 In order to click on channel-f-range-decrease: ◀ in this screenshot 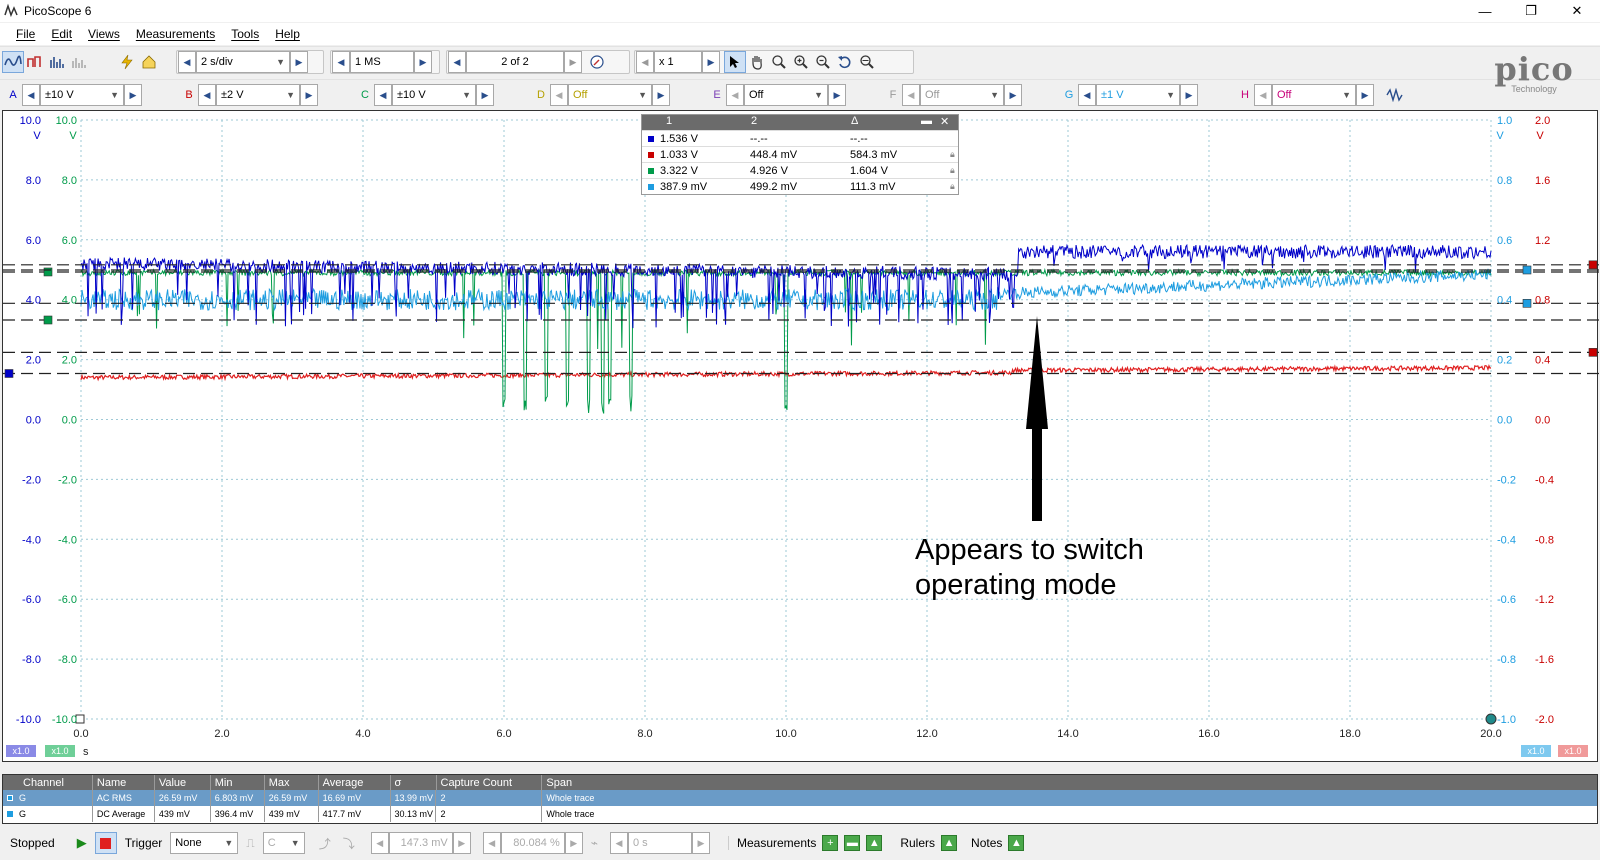, I will do `click(911, 95)`.